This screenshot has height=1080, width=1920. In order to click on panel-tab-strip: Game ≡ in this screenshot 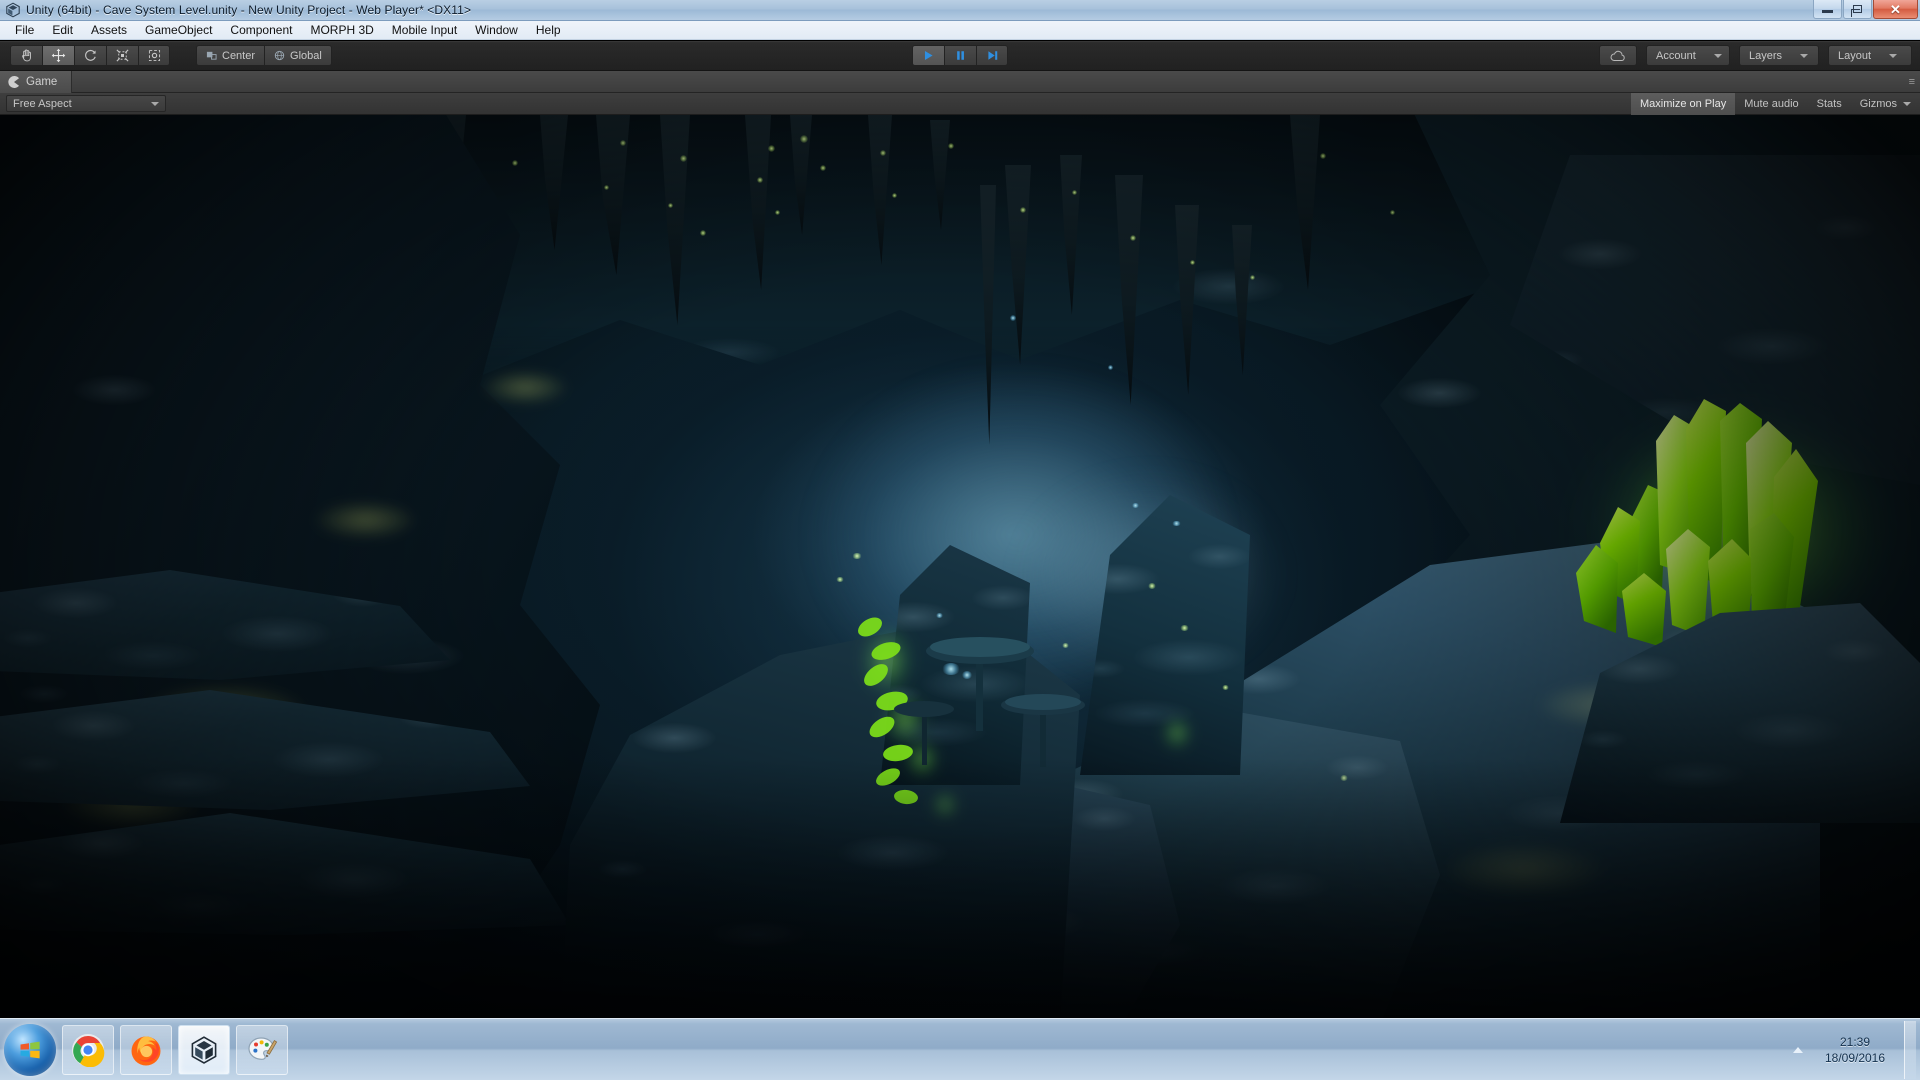, I will do `click(960, 81)`.